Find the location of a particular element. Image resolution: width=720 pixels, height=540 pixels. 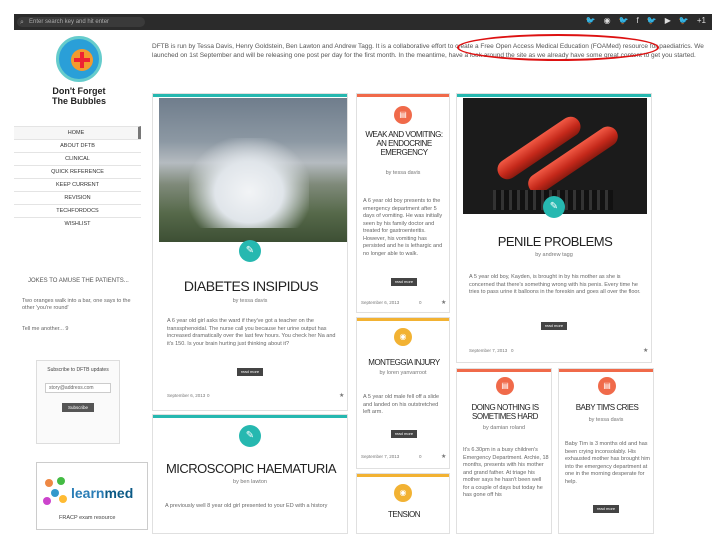

learnmed-logo-text: learnmed is located at coordinates (102, 493).